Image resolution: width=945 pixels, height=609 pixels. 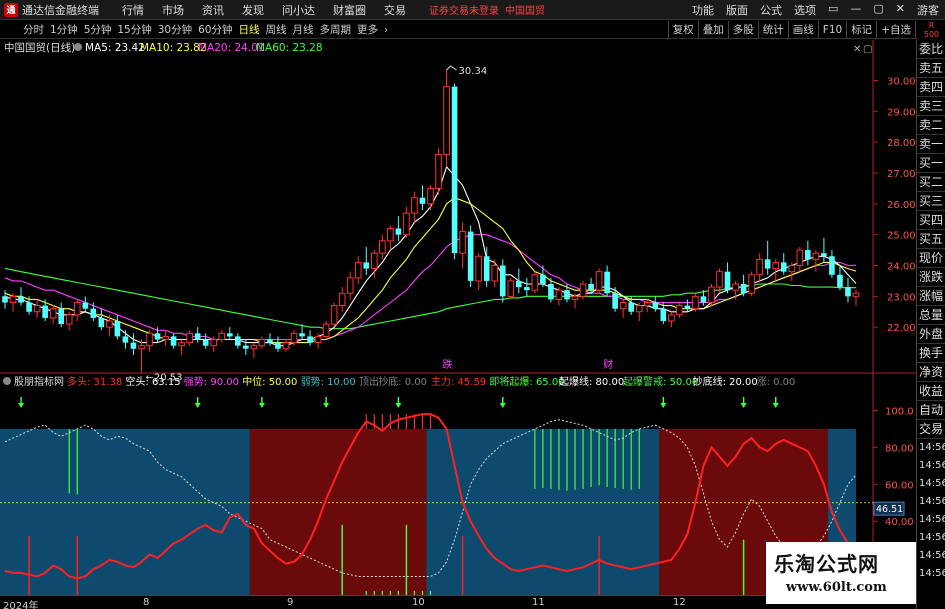 I want to click on restore-icon: ▭, so click(x=833, y=10).